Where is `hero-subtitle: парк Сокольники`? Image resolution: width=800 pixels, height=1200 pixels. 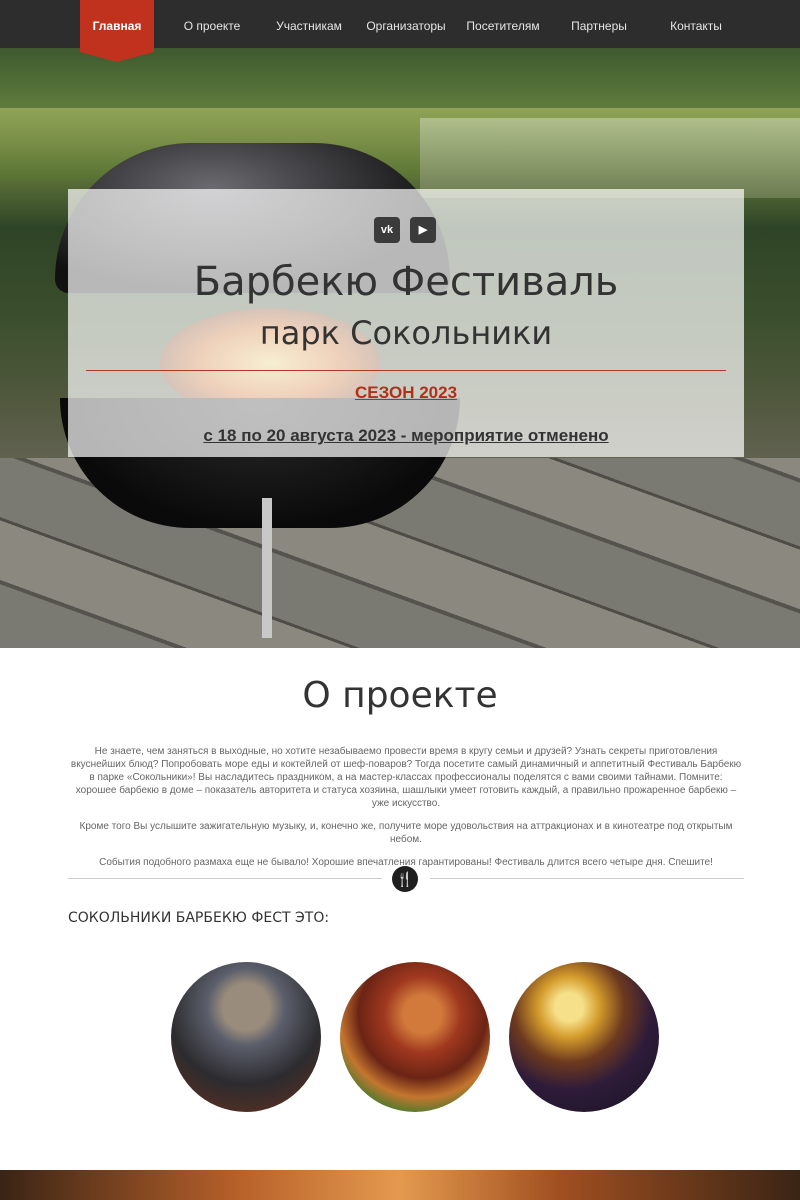
hero-subtitle: парк Сокольники is located at coordinates (406, 333).